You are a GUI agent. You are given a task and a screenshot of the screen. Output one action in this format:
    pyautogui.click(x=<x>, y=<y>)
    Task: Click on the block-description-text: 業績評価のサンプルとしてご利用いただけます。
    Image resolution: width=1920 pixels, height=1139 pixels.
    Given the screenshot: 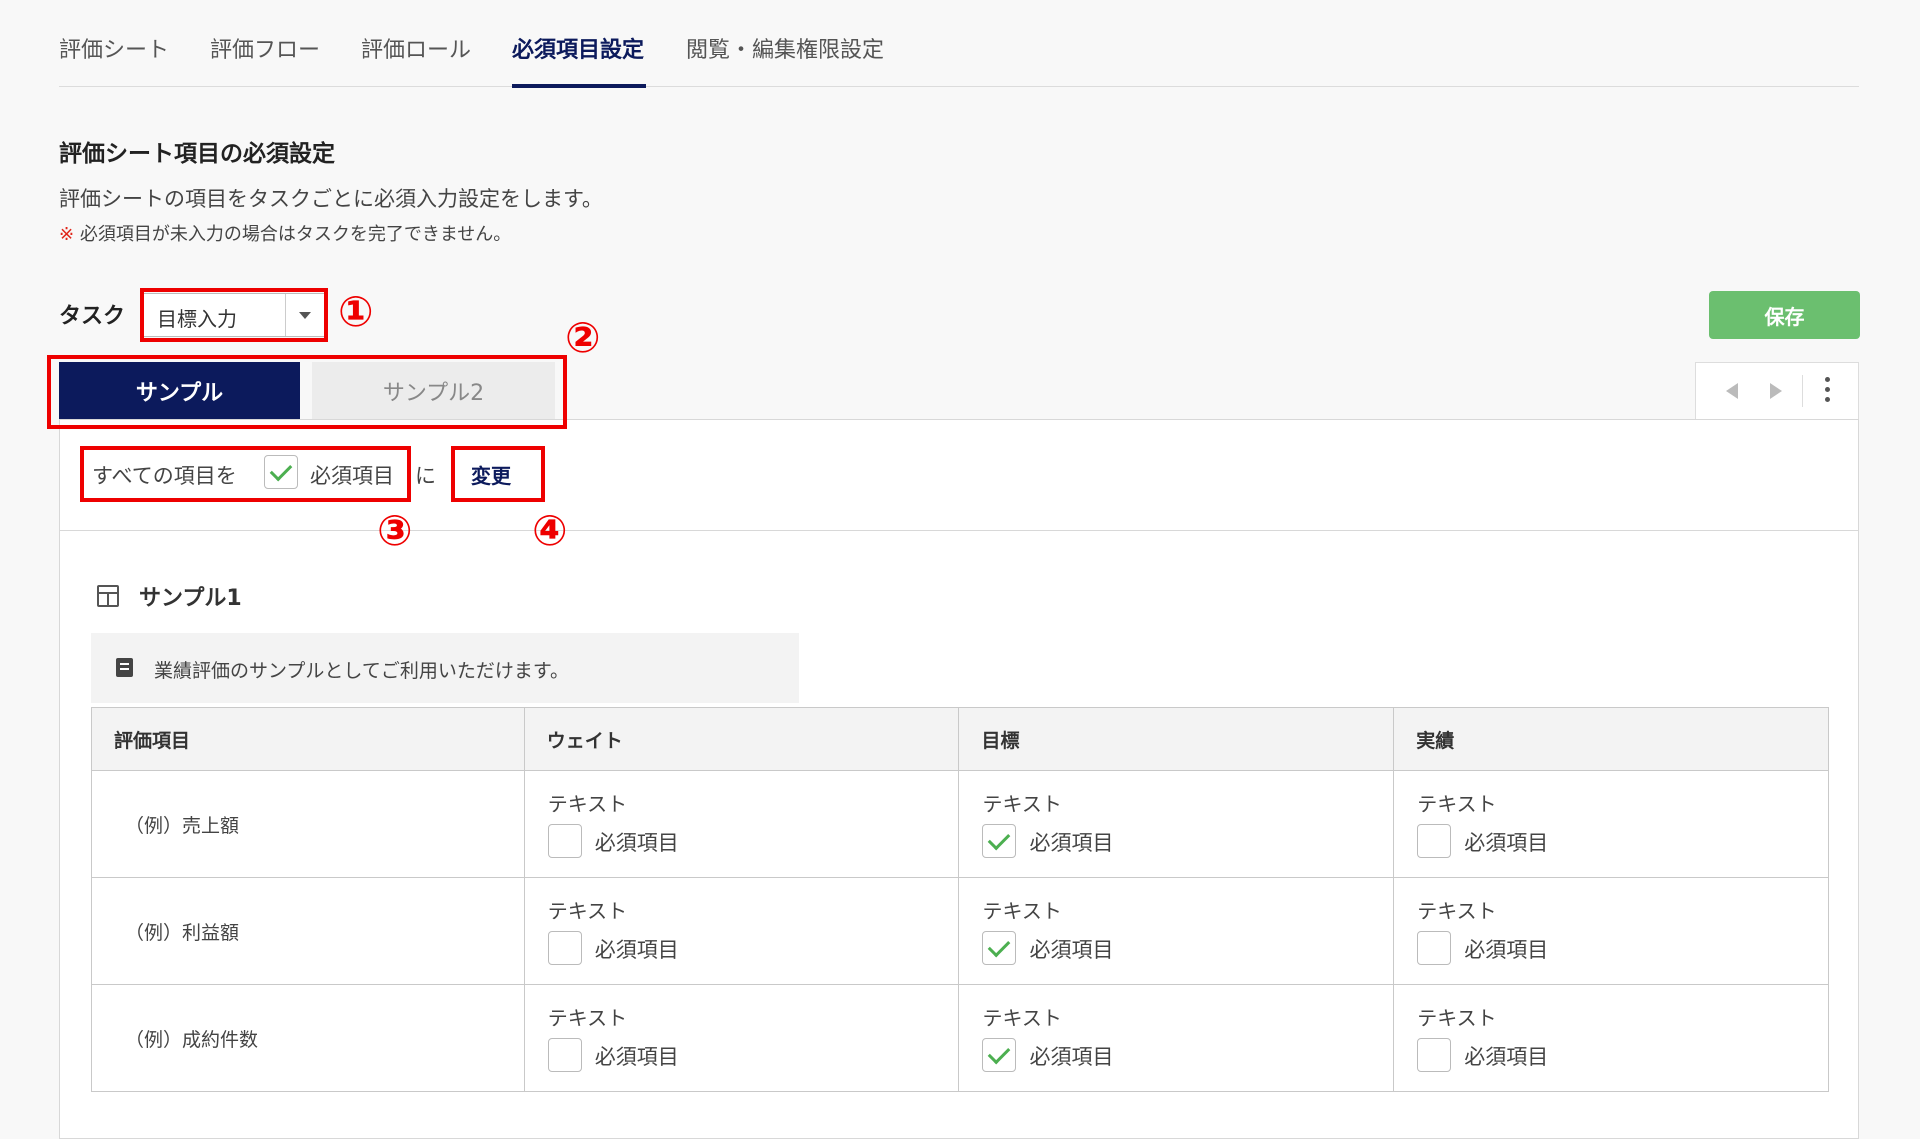 What is the action you would take?
    pyautogui.click(x=361, y=671)
    